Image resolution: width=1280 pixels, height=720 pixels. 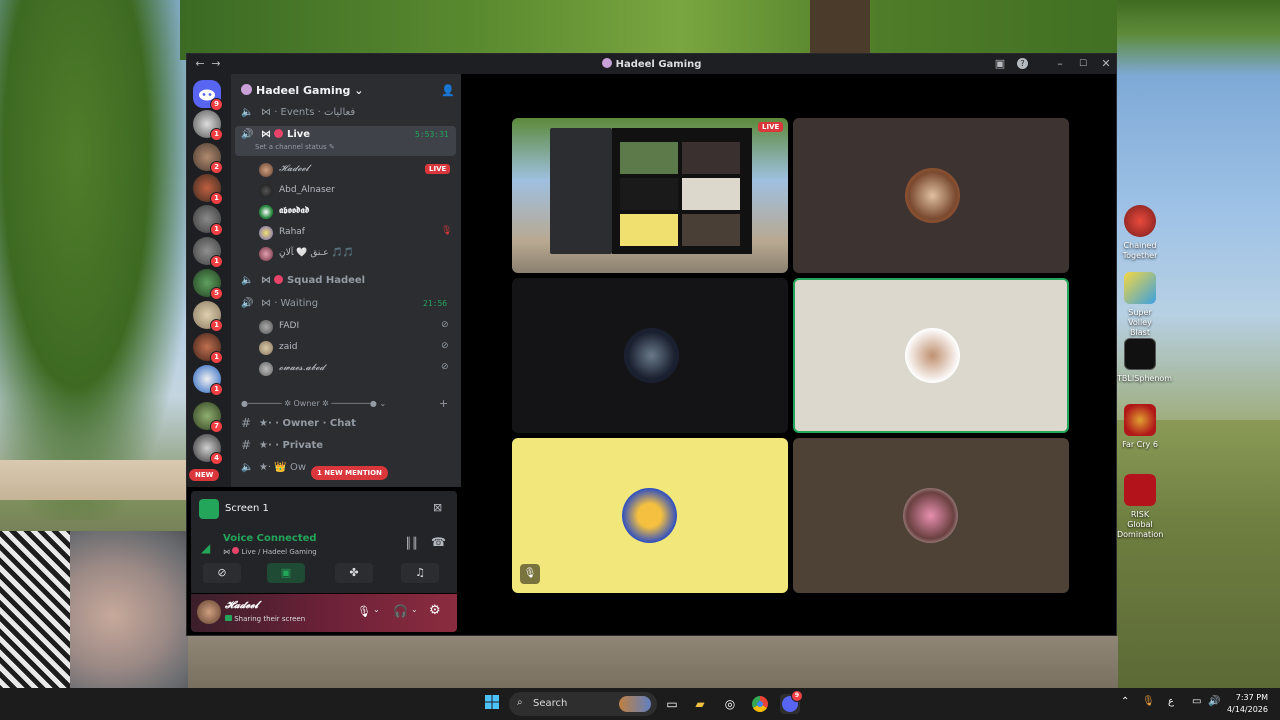 I want to click on camera-button: ⊘, so click(x=222, y=573).